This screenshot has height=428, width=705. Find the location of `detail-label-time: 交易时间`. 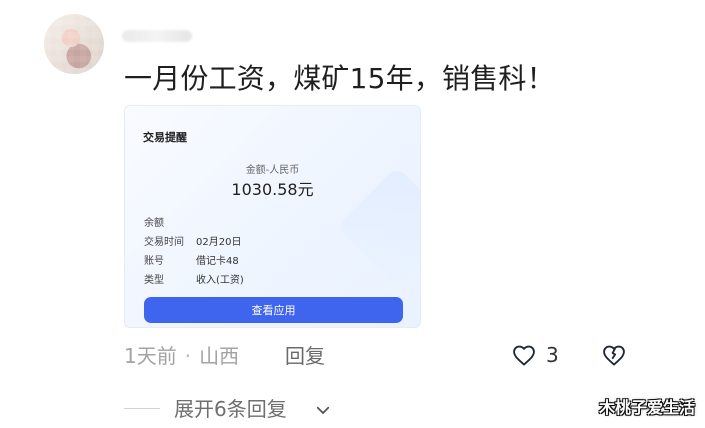

detail-label-time: 交易时间 is located at coordinates (164, 242).